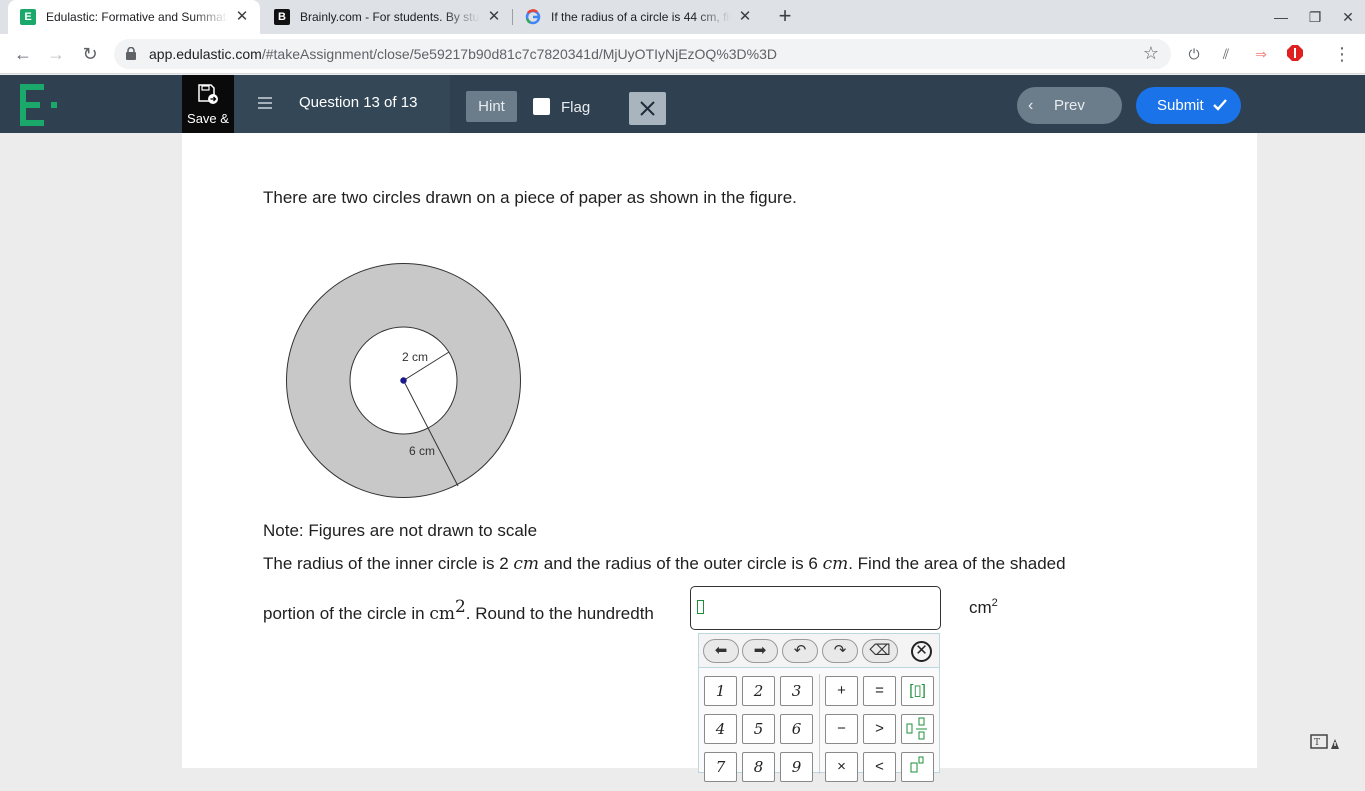 This screenshot has height=791, width=1365. Describe the element at coordinates (1295, 54) in the screenshot. I see `adblock-icon` at that location.